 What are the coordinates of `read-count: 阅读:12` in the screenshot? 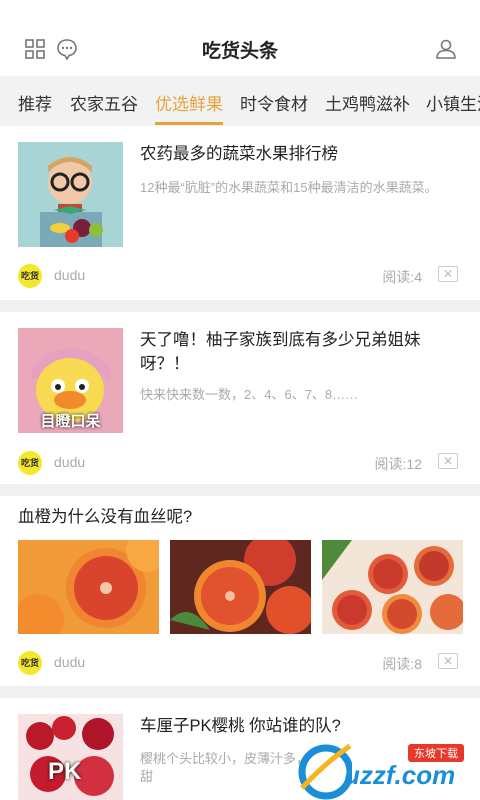 It's located at (398, 464).